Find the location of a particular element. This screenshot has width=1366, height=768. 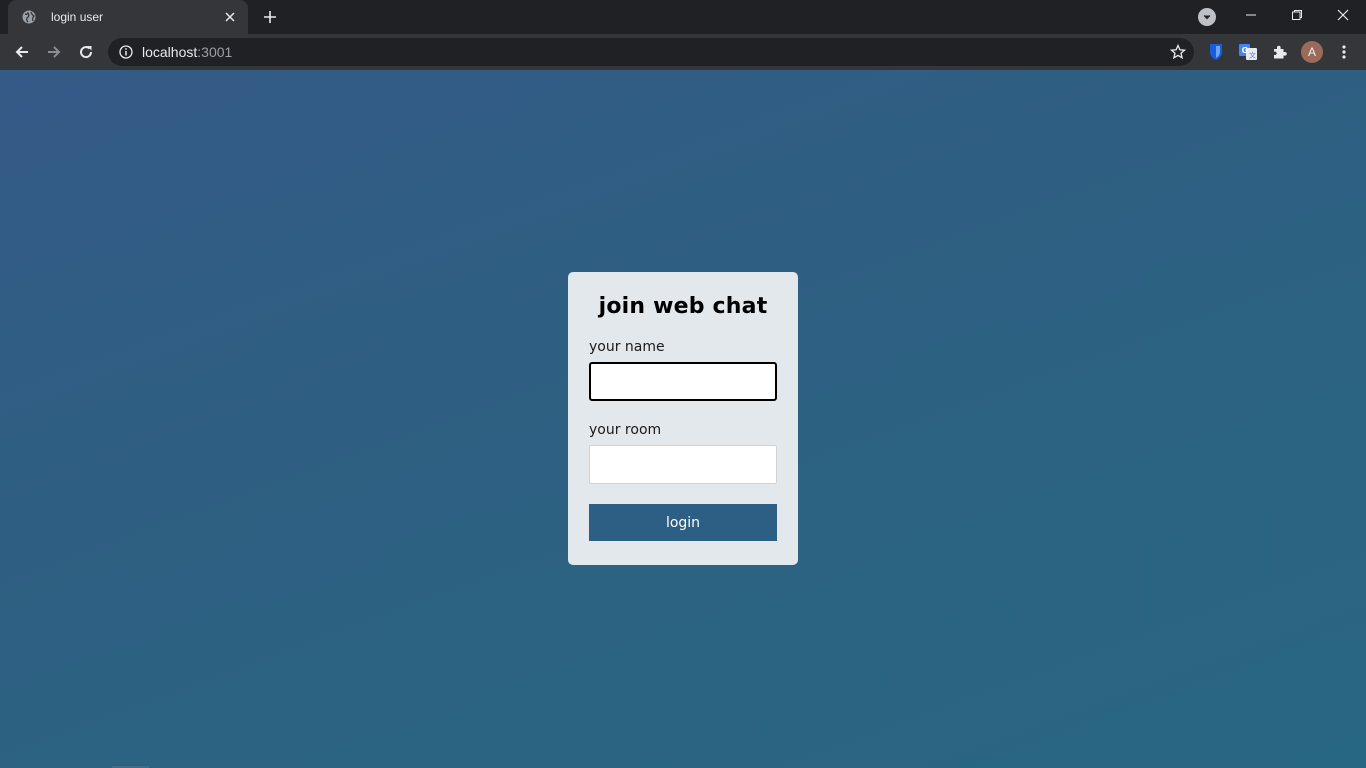

url-text: localhost:3001 is located at coordinates (187, 52).